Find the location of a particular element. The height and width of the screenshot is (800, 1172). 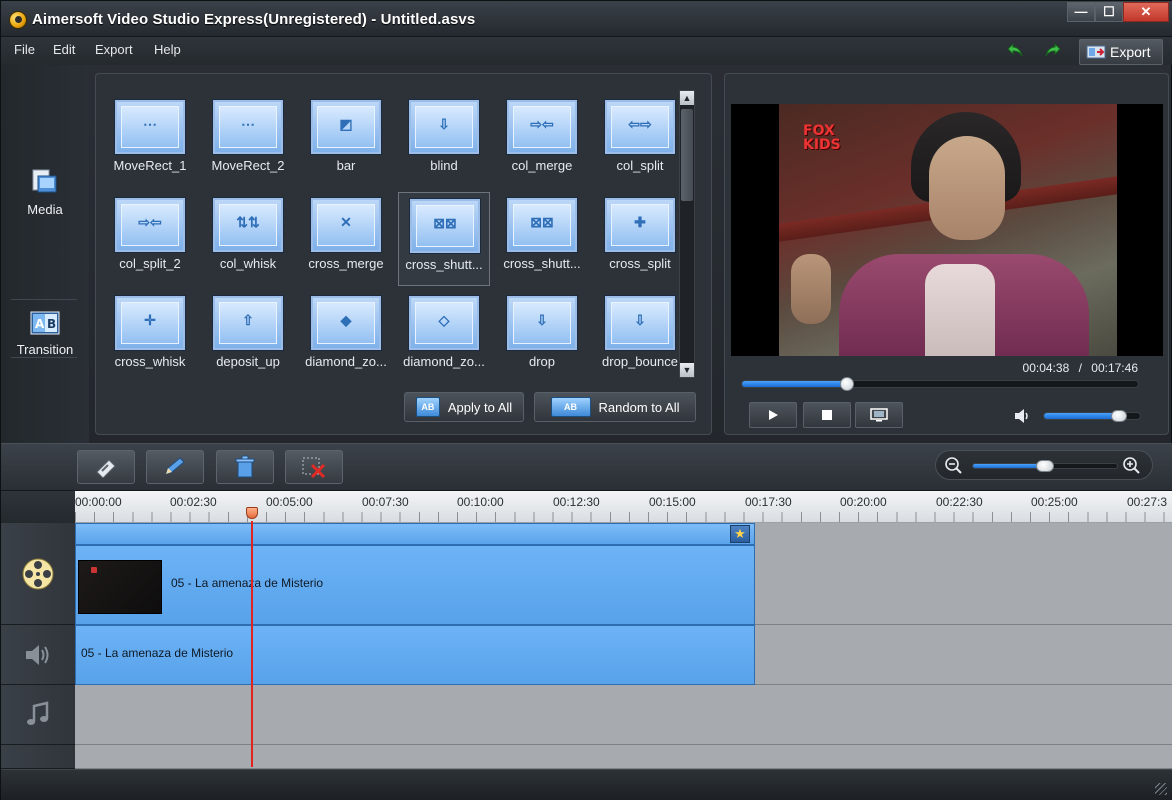

play-button is located at coordinates (773, 415).